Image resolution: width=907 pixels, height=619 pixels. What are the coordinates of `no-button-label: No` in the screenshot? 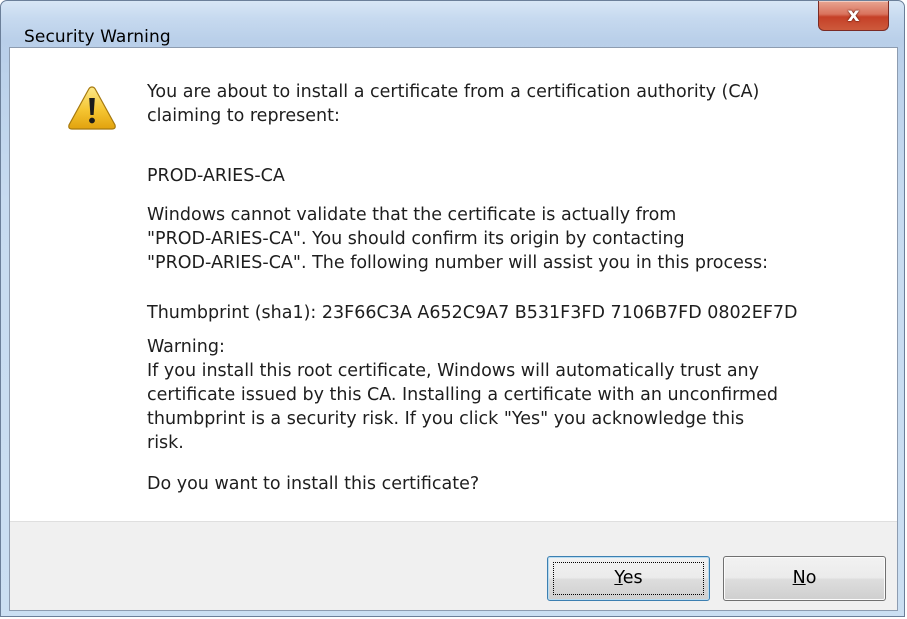 It's located at (804, 578).